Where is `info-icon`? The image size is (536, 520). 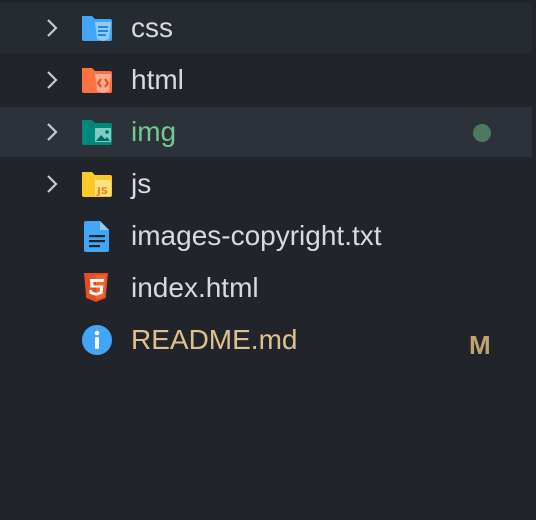 info-icon is located at coordinates (97, 340).